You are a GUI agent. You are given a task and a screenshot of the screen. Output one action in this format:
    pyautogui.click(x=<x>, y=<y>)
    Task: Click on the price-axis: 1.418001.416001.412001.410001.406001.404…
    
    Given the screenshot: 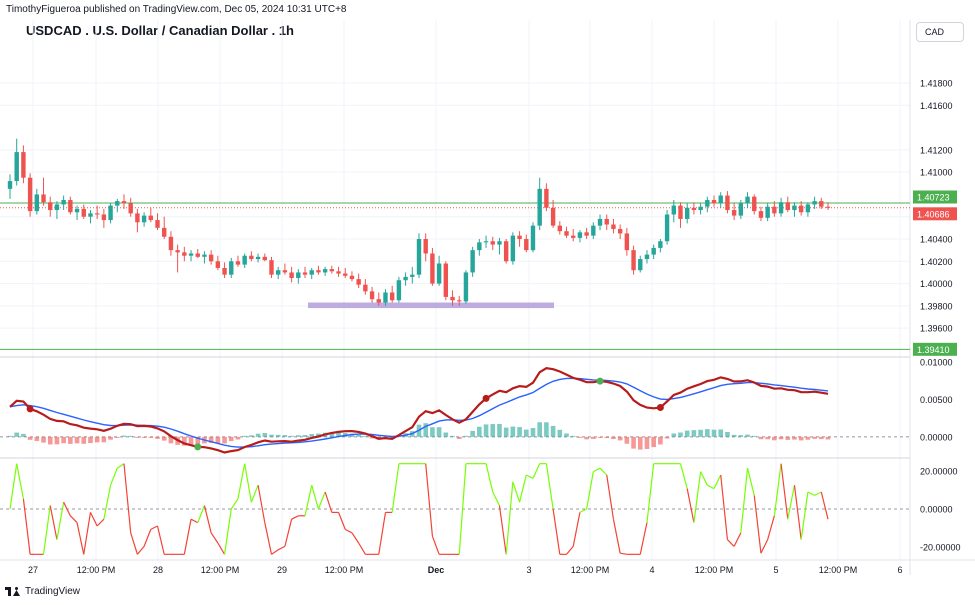 What is the action you would take?
    pyautogui.click(x=940, y=316)
    